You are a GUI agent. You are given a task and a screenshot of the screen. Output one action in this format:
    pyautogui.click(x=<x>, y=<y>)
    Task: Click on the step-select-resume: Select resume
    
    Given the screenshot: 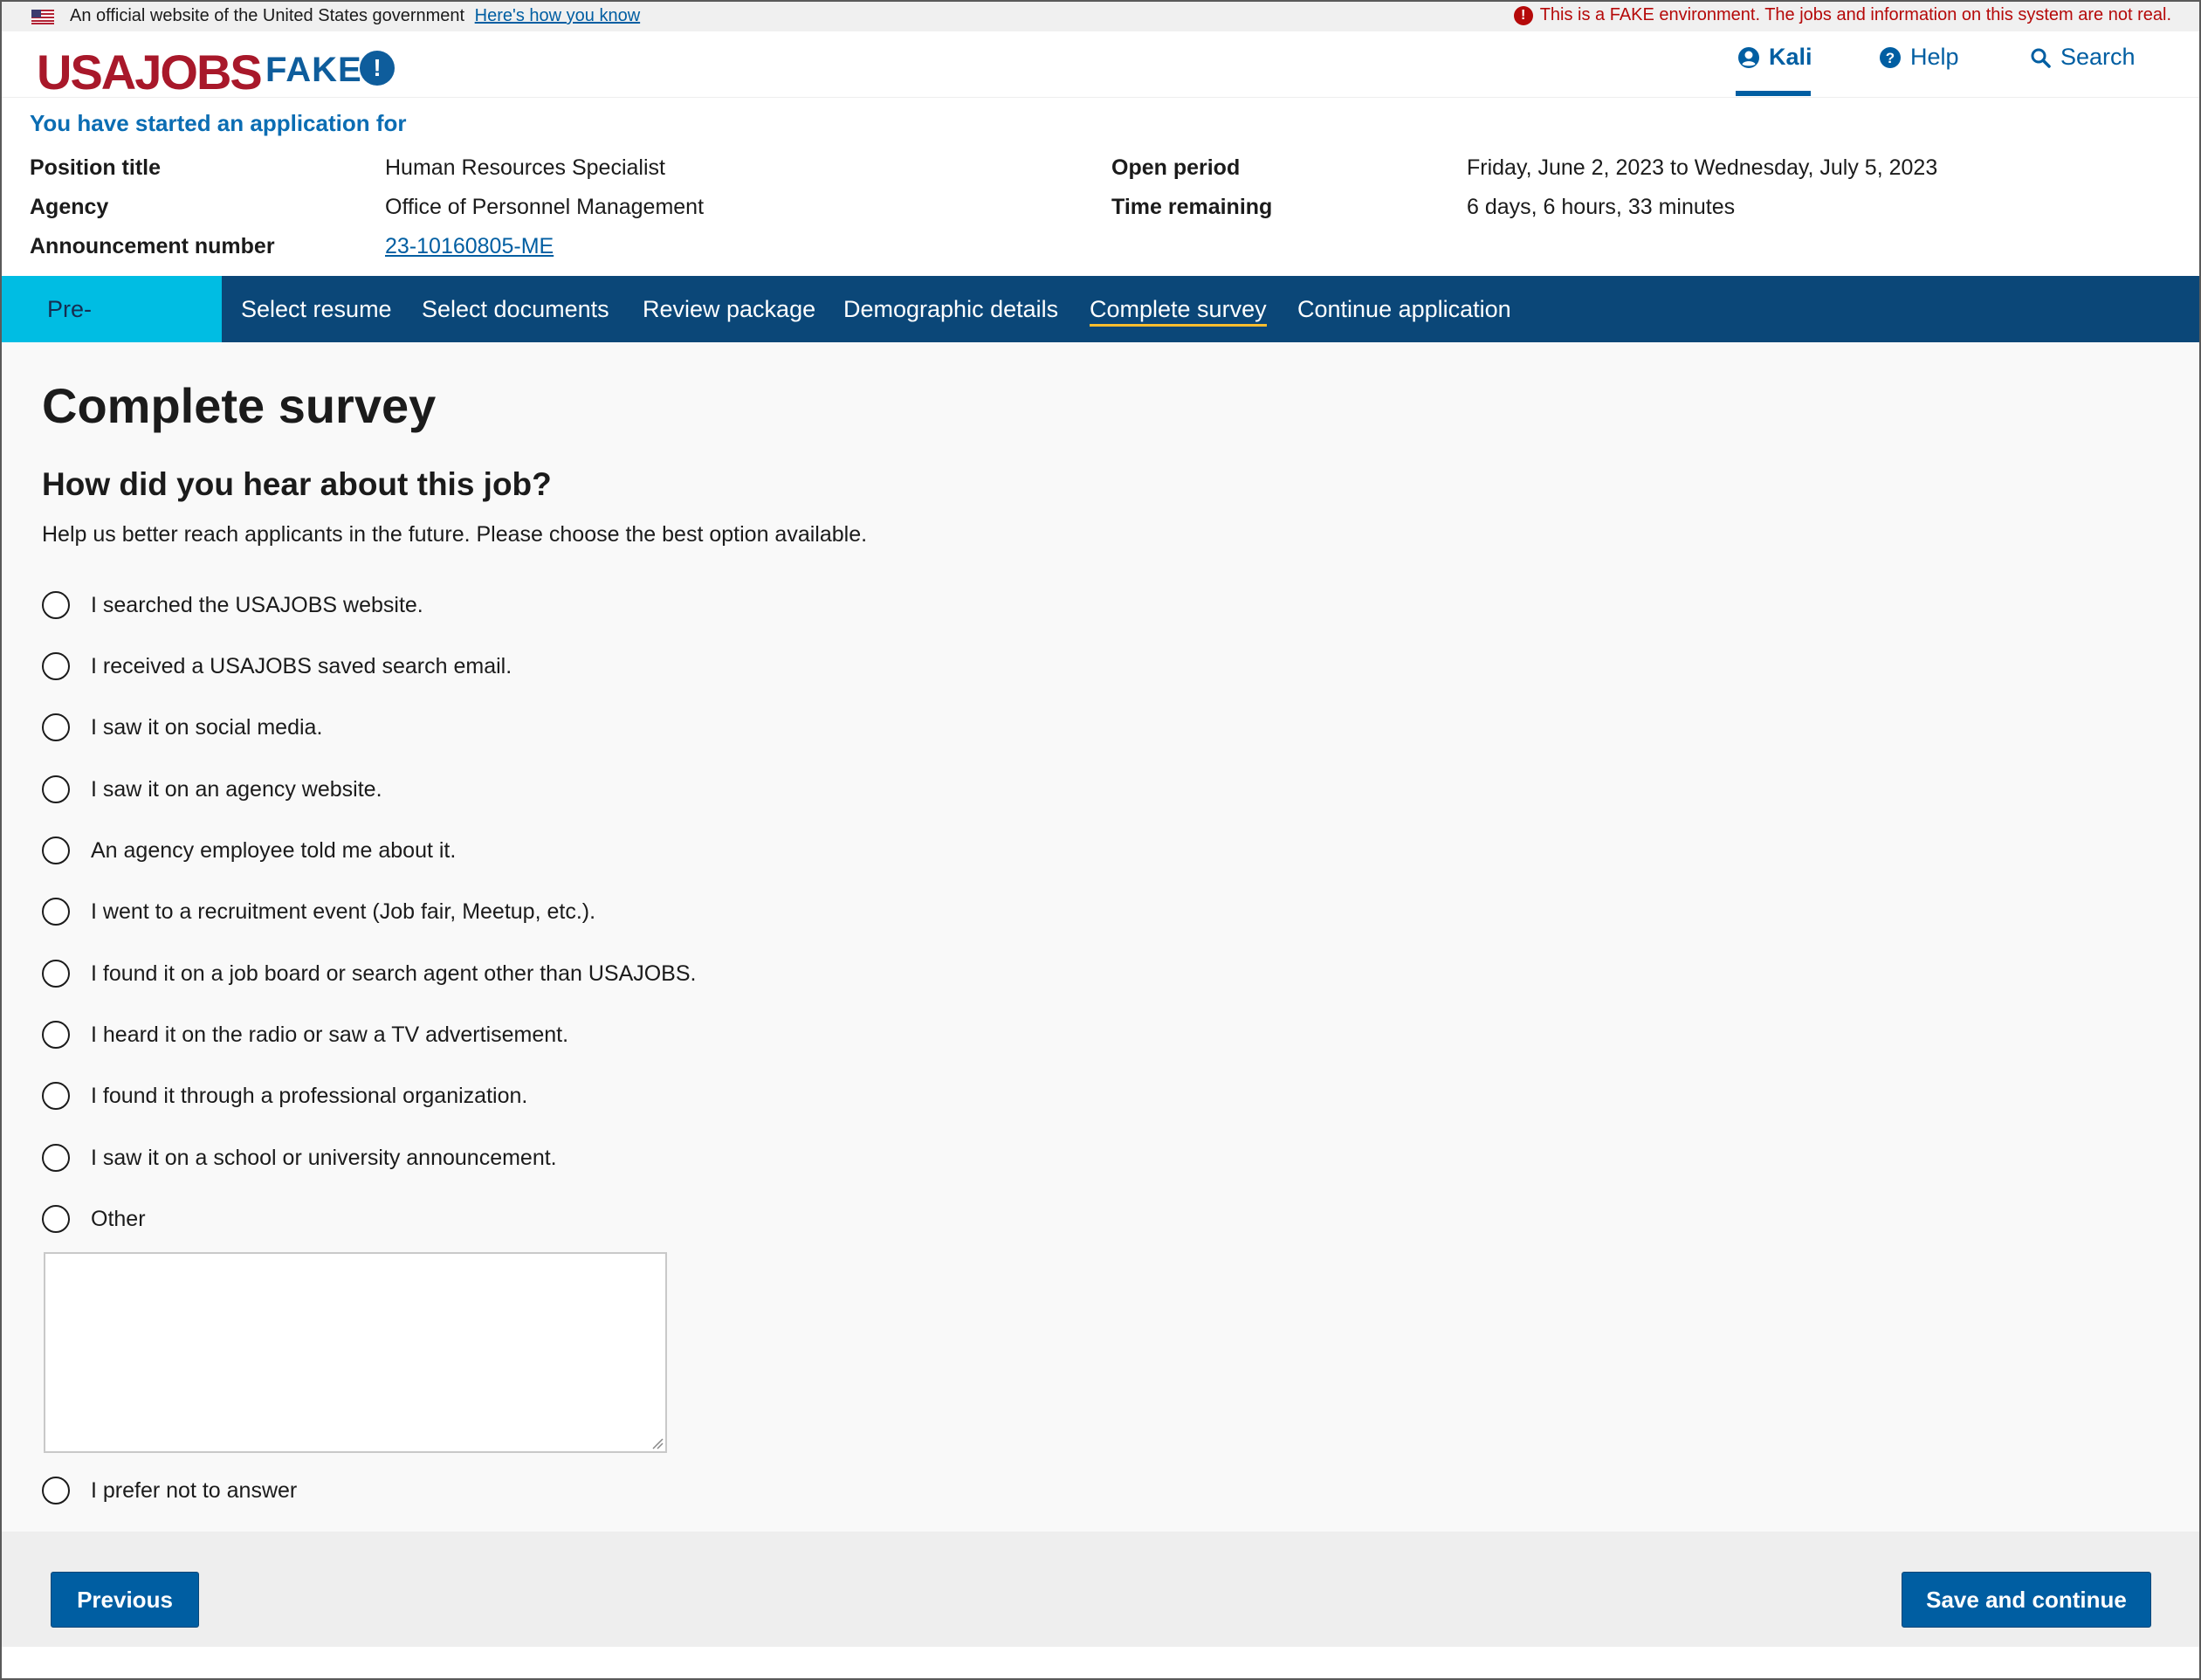 What is the action you would take?
    pyautogui.click(x=316, y=309)
    